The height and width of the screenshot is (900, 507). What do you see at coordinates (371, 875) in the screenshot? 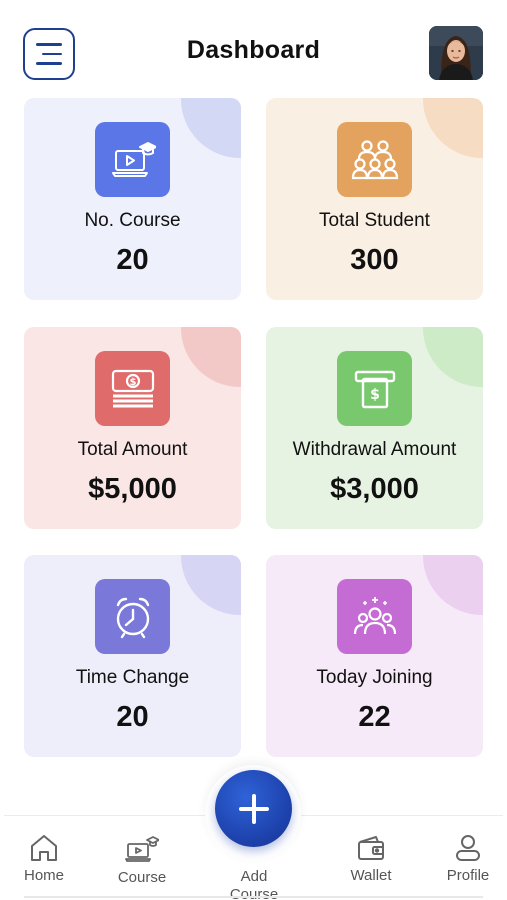
I see `nav-label: Wallet` at bounding box center [371, 875].